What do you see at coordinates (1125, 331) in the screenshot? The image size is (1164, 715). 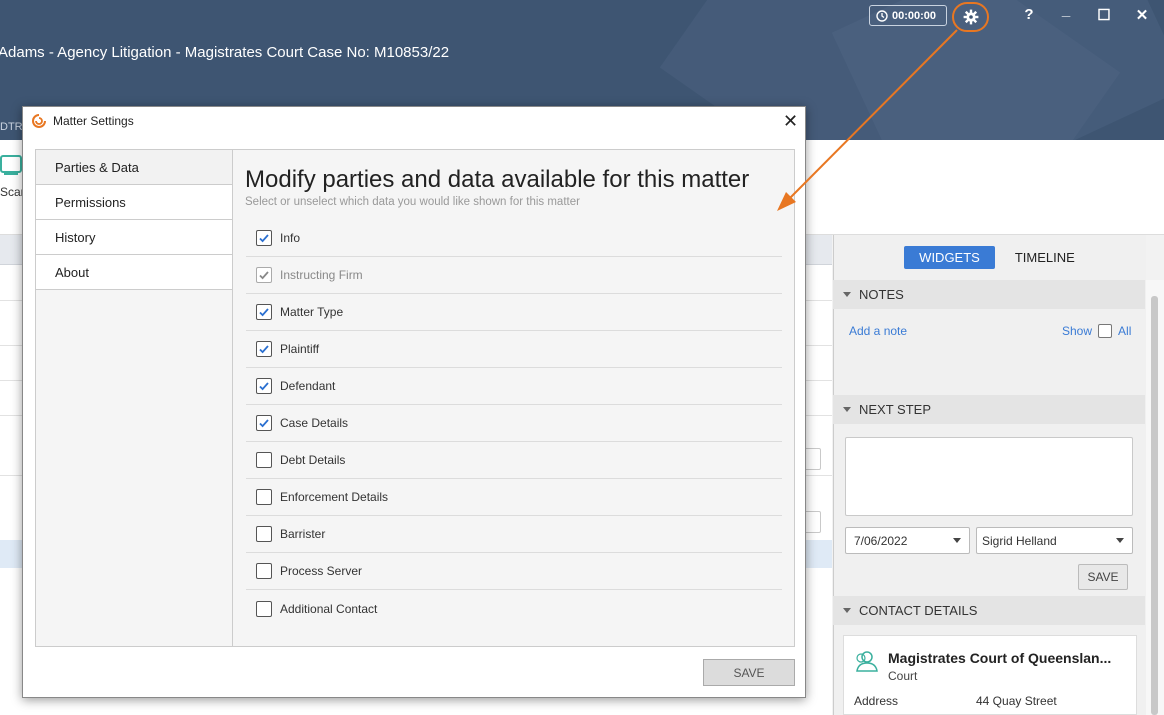 I see `all-label: All` at bounding box center [1125, 331].